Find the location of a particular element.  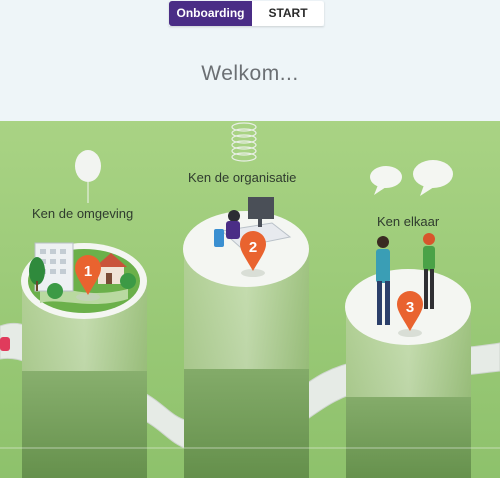

step-2-label: Ken de organisatie is located at coordinates (242, 177).